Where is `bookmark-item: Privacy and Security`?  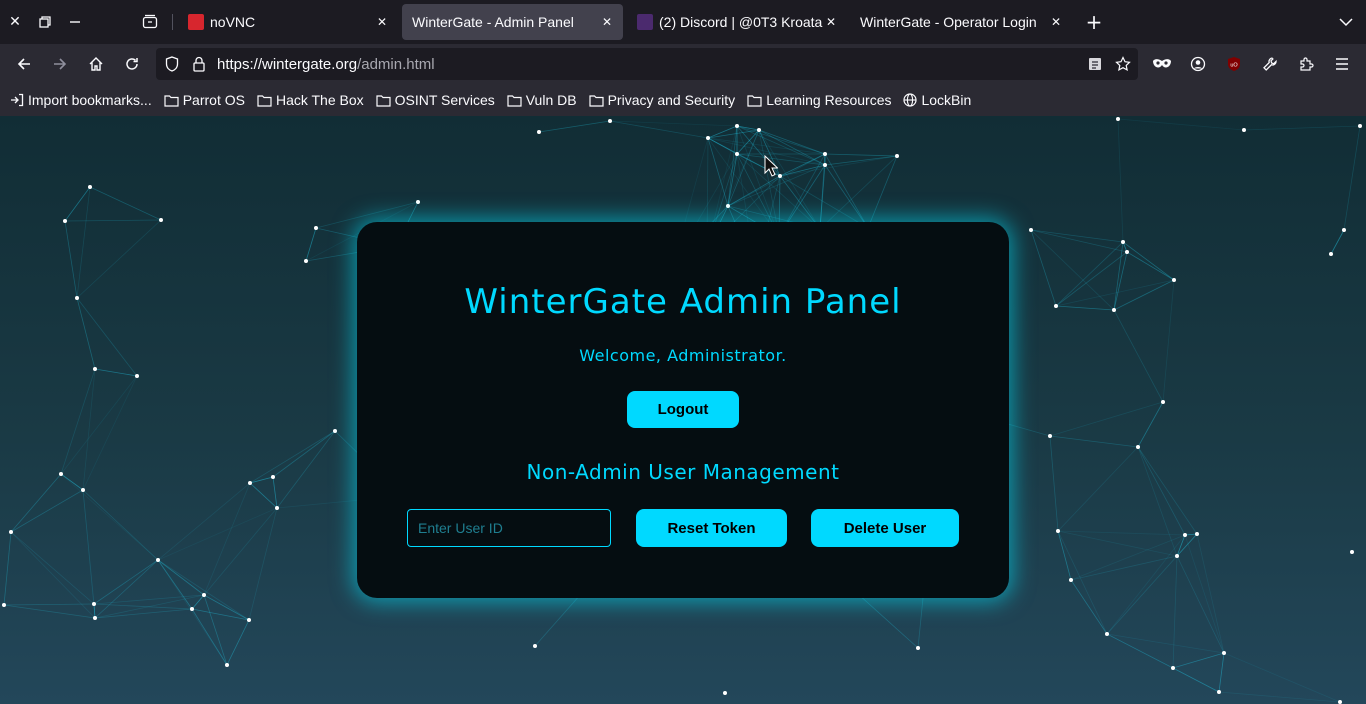
bookmark-item: Privacy and Security is located at coordinates (662, 100).